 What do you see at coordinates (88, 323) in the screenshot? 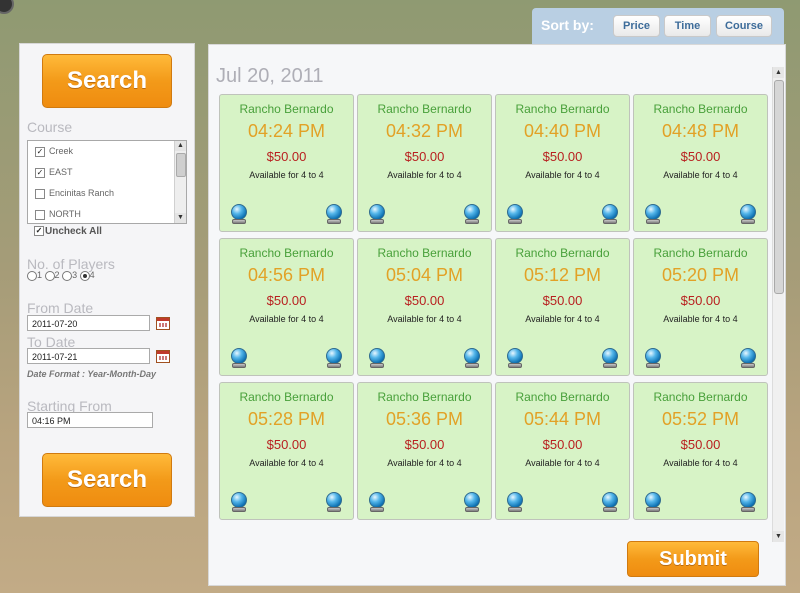
I see `from-date-input: 2011-07-20` at bounding box center [88, 323].